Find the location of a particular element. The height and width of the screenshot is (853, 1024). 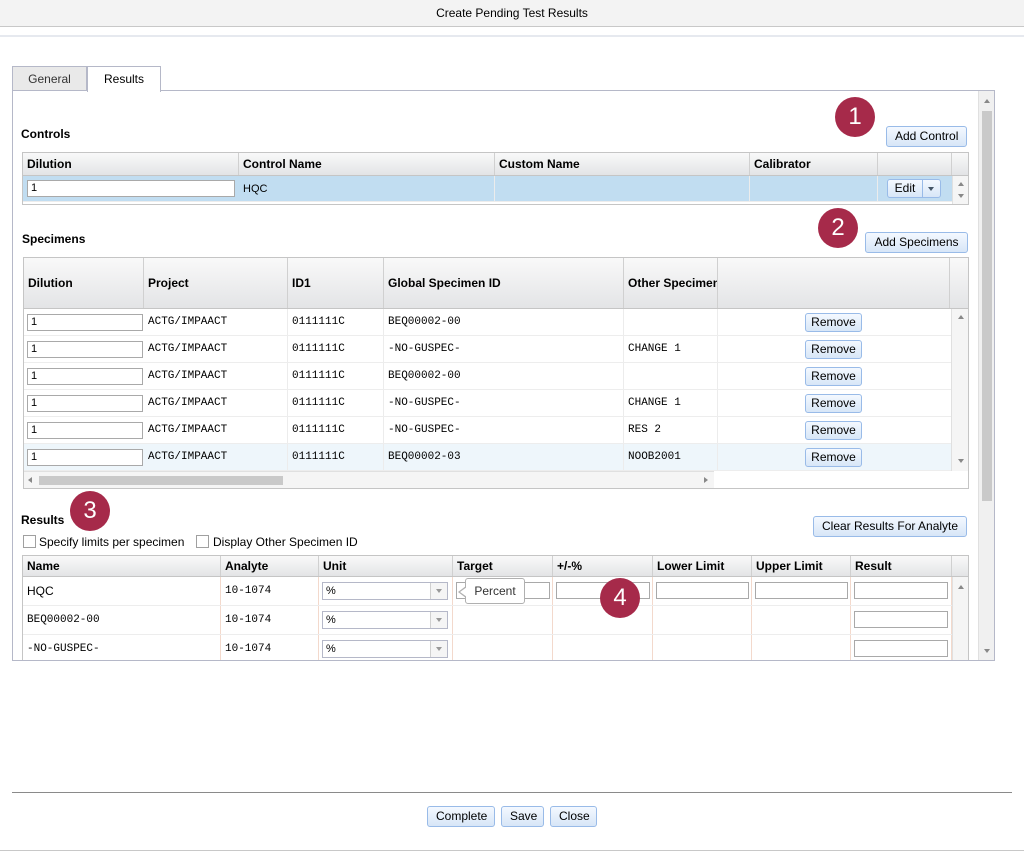

specimens-vscroll is located at coordinates (959, 390).